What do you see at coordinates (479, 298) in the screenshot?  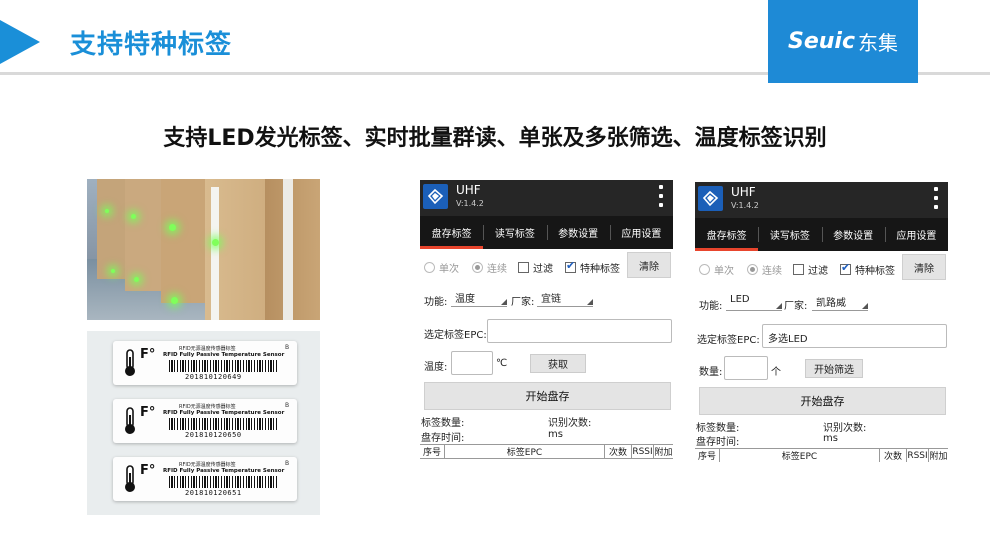 I see `function-select: 温度` at bounding box center [479, 298].